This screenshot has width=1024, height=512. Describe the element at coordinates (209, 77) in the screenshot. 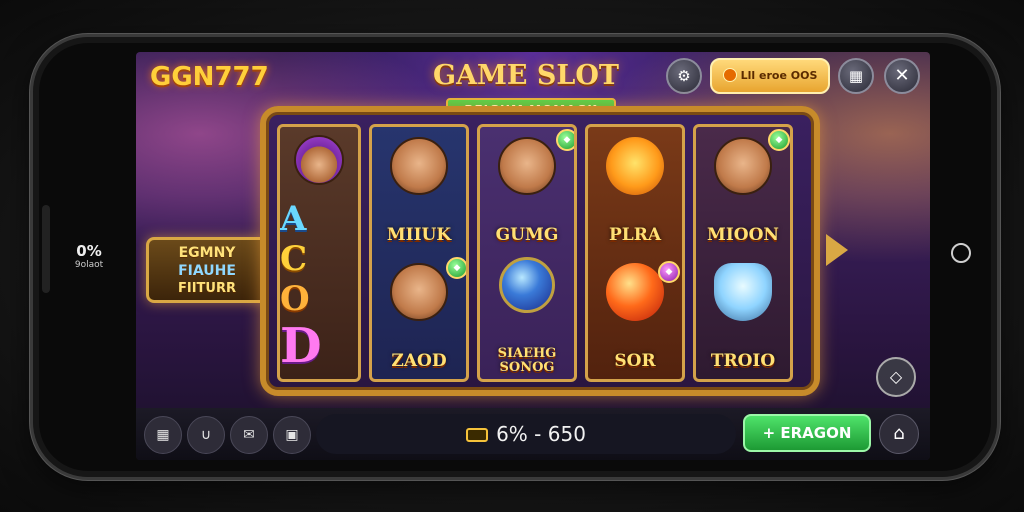

I see `game-logo: GGN777` at that location.